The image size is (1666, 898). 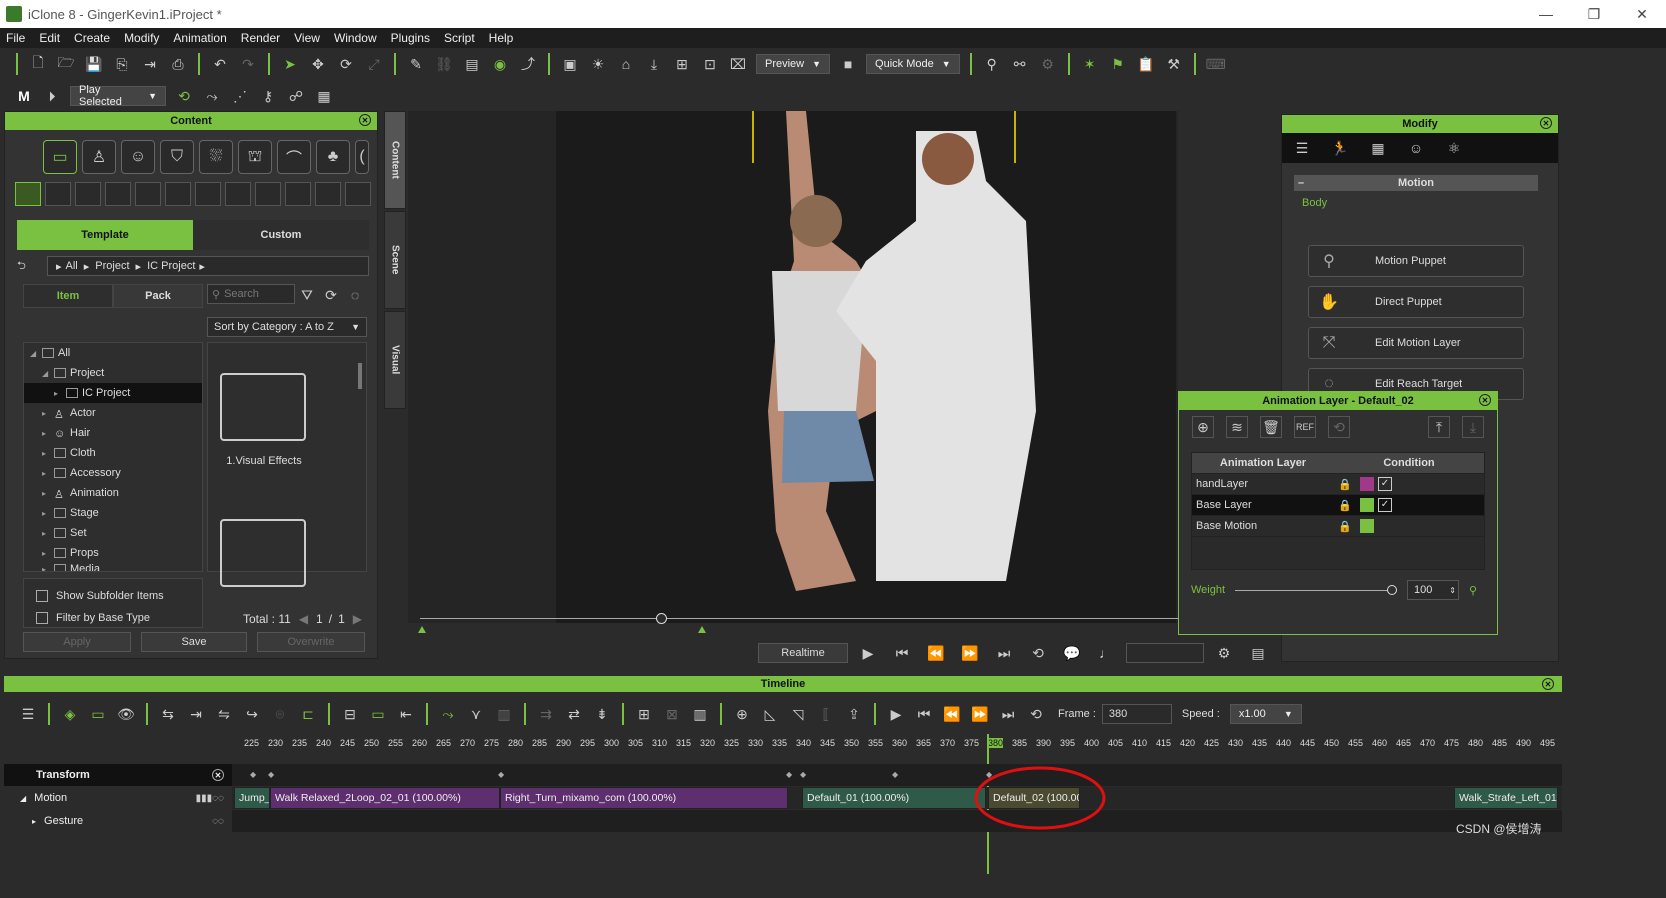 What do you see at coordinates (1416, 148) in the screenshot?
I see `face-icon: ☺` at bounding box center [1416, 148].